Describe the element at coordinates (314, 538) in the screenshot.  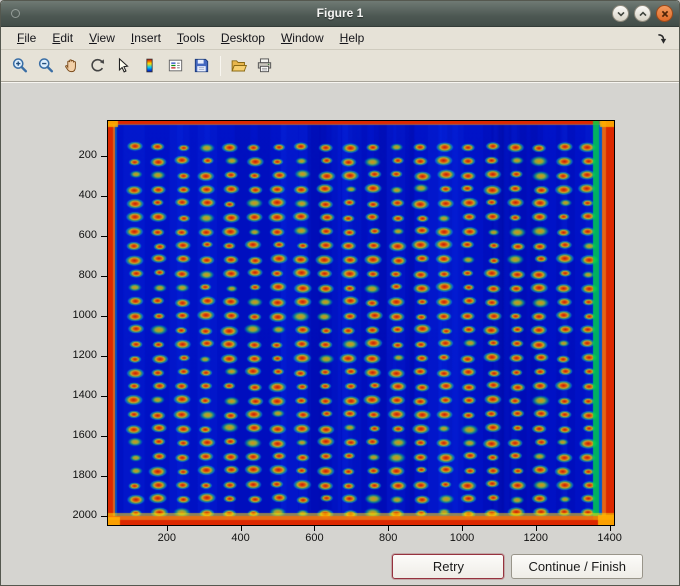
I see `x-tick-label: 600` at that location.